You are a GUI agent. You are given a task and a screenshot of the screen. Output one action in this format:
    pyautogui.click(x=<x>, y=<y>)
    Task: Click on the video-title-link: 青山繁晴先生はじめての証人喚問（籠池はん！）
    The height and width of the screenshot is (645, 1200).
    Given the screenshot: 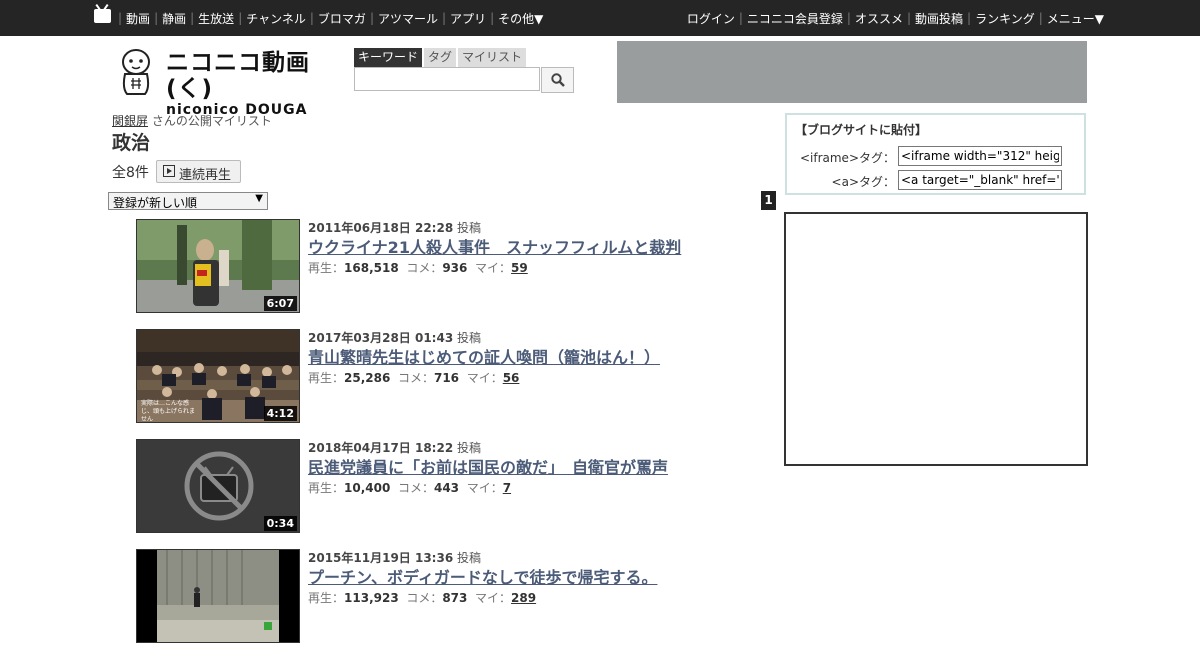 What is the action you would take?
    pyautogui.click(x=484, y=356)
    